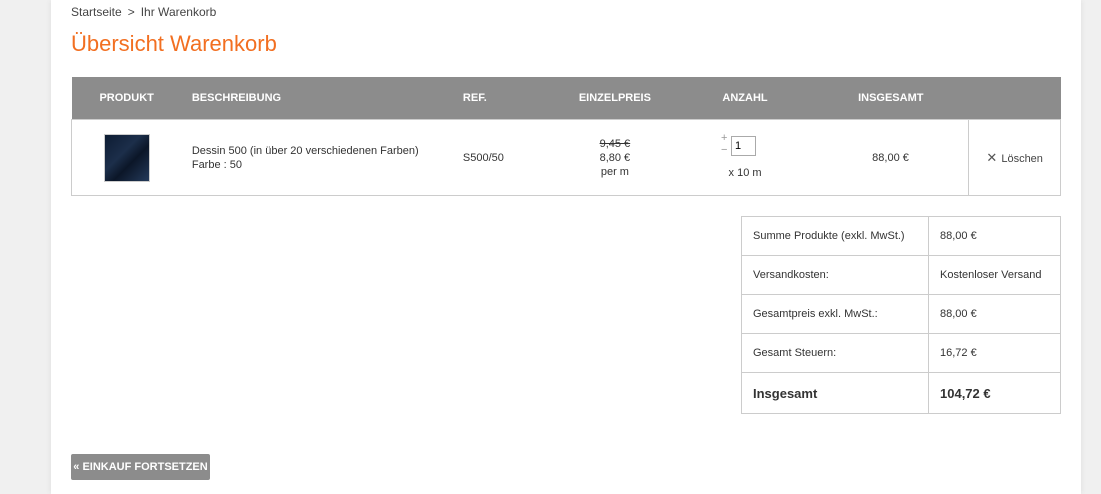 This screenshot has width=1101, height=494. I want to click on fabric-thumbnail-icon, so click(126, 157).